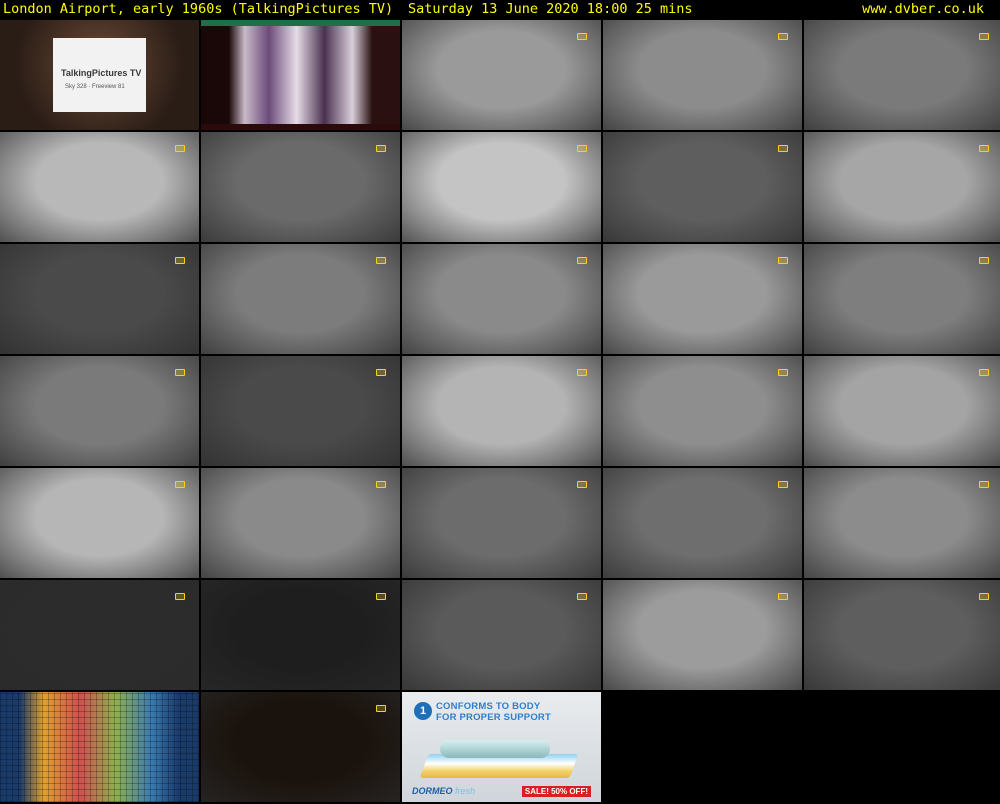 This screenshot has width=1000, height=804. What do you see at coordinates (923, 9) in the screenshot?
I see `site-link: www.dvber.co.uk` at bounding box center [923, 9].